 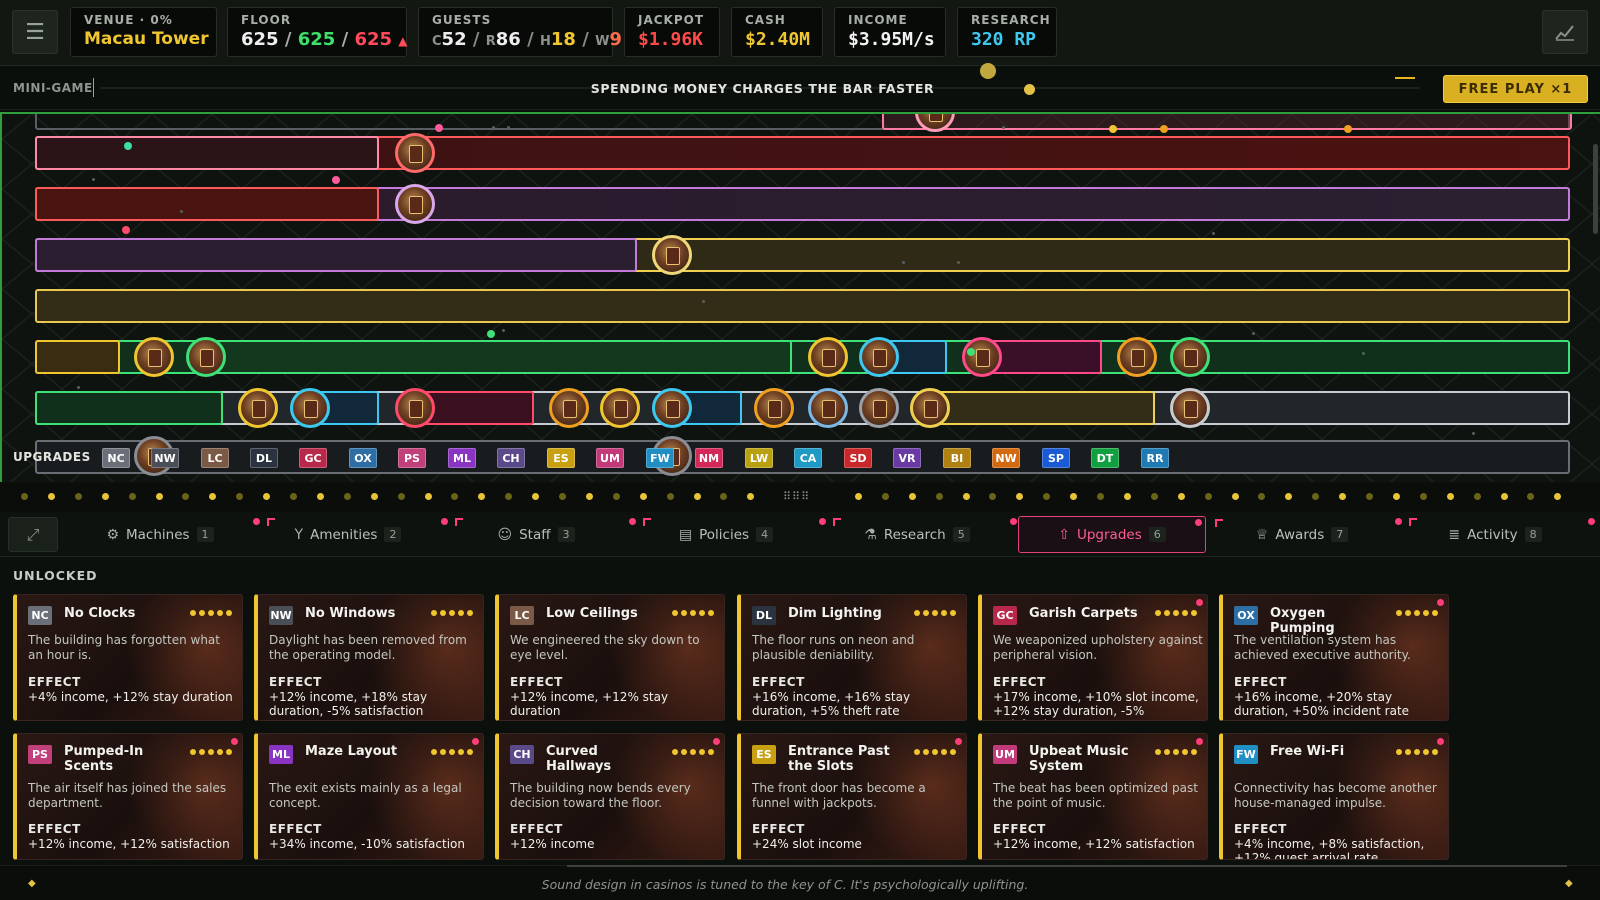 I want to click on upgrade-chip-ox: OX, so click(x=363, y=458).